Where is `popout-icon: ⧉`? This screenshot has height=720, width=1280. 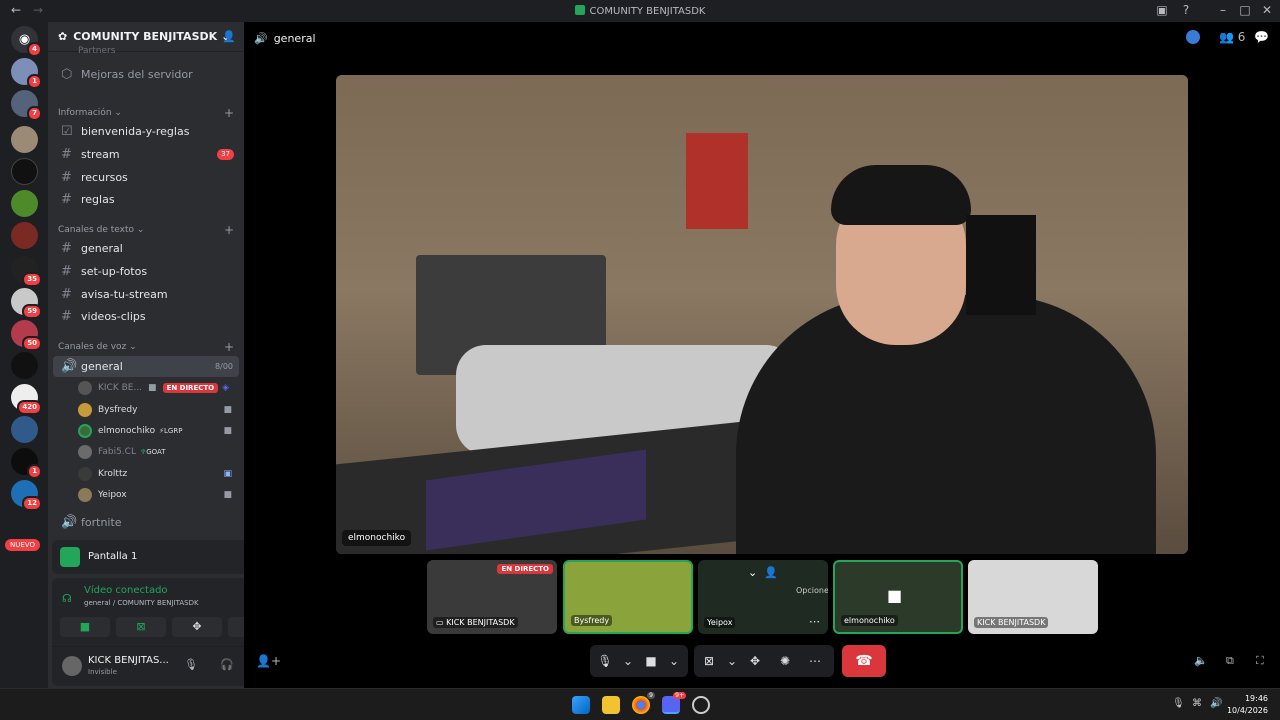
popout-icon: ⧉ is located at coordinates (1230, 661).